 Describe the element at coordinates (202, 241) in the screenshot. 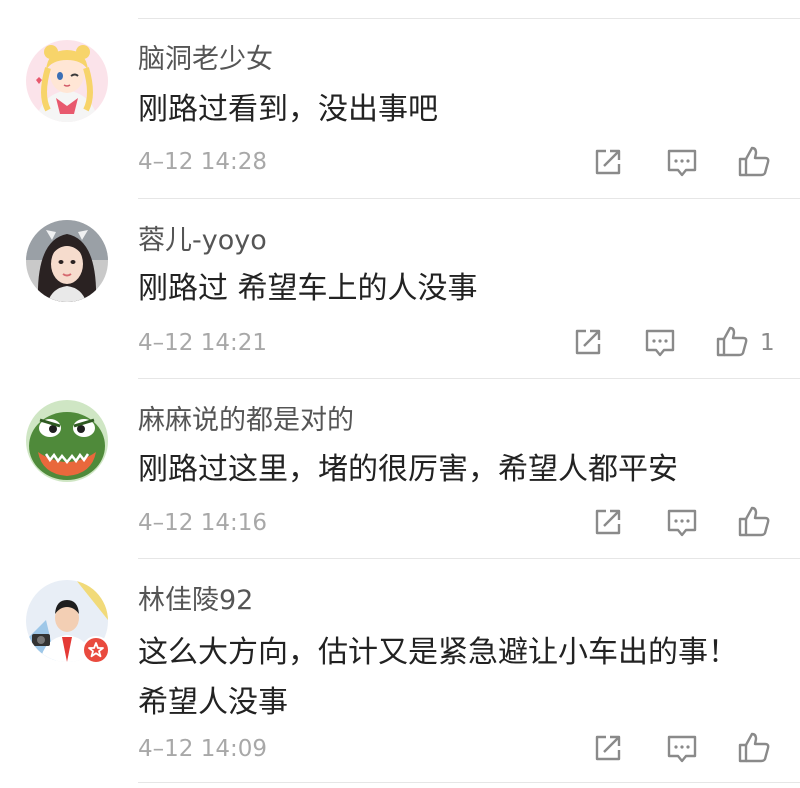

I see `comment-username: 蓉儿-yoyo` at that location.